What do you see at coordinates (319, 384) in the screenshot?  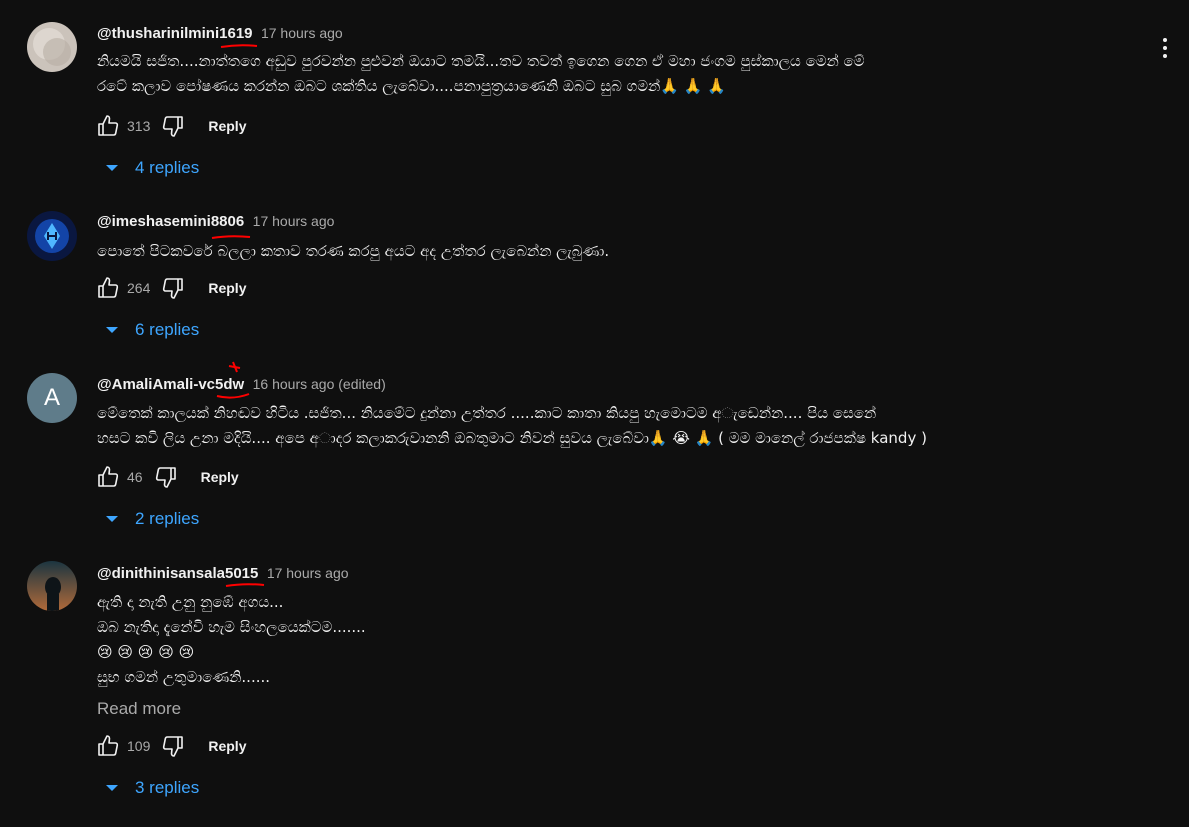 I see `comment-timestamp: 16 hours ago (edited)` at bounding box center [319, 384].